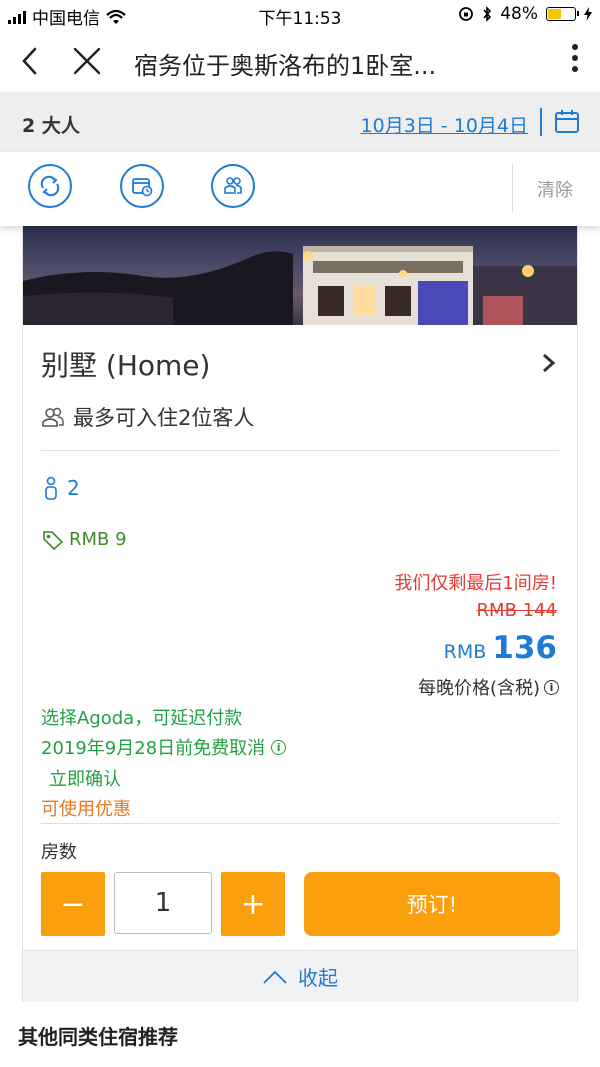  I want to click on price-note: 每晚价格(含税) i, so click(488, 687).